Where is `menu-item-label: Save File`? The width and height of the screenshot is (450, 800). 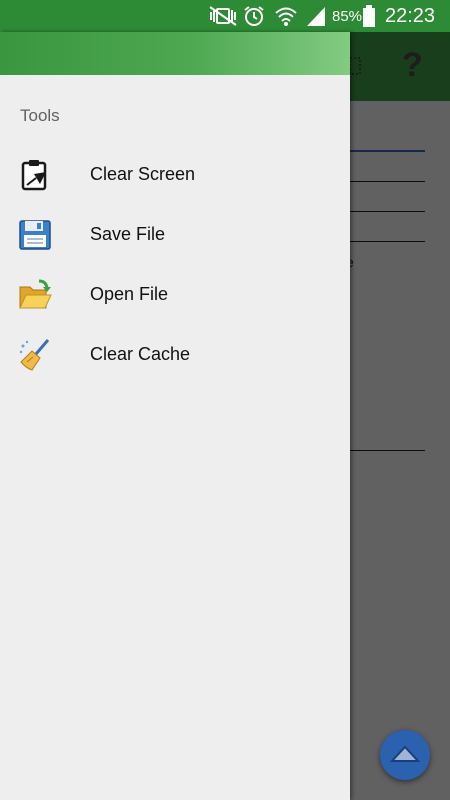
menu-item-label: Save File is located at coordinates (128, 234).